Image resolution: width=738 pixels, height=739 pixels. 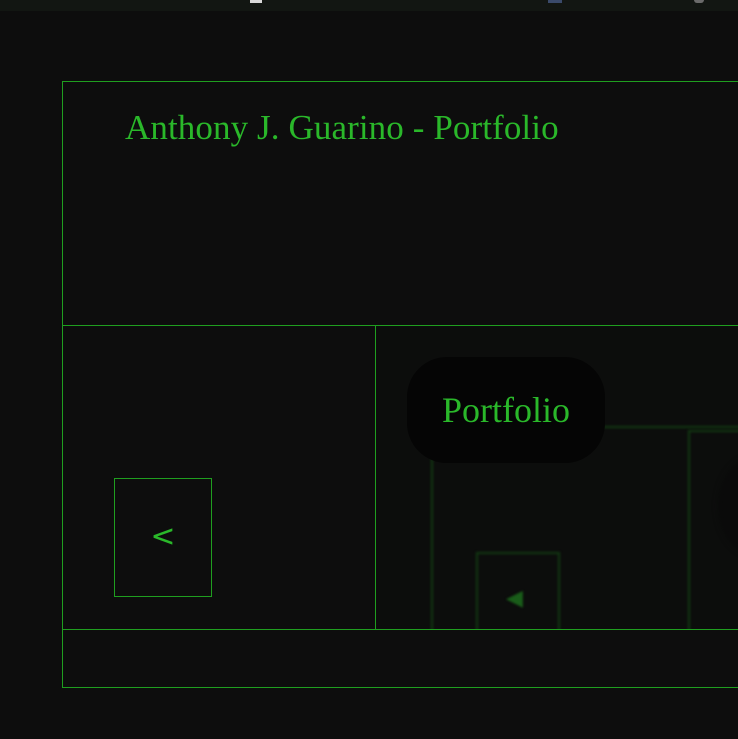 What do you see at coordinates (369, 5) in the screenshot?
I see `browser-top-strip` at bounding box center [369, 5].